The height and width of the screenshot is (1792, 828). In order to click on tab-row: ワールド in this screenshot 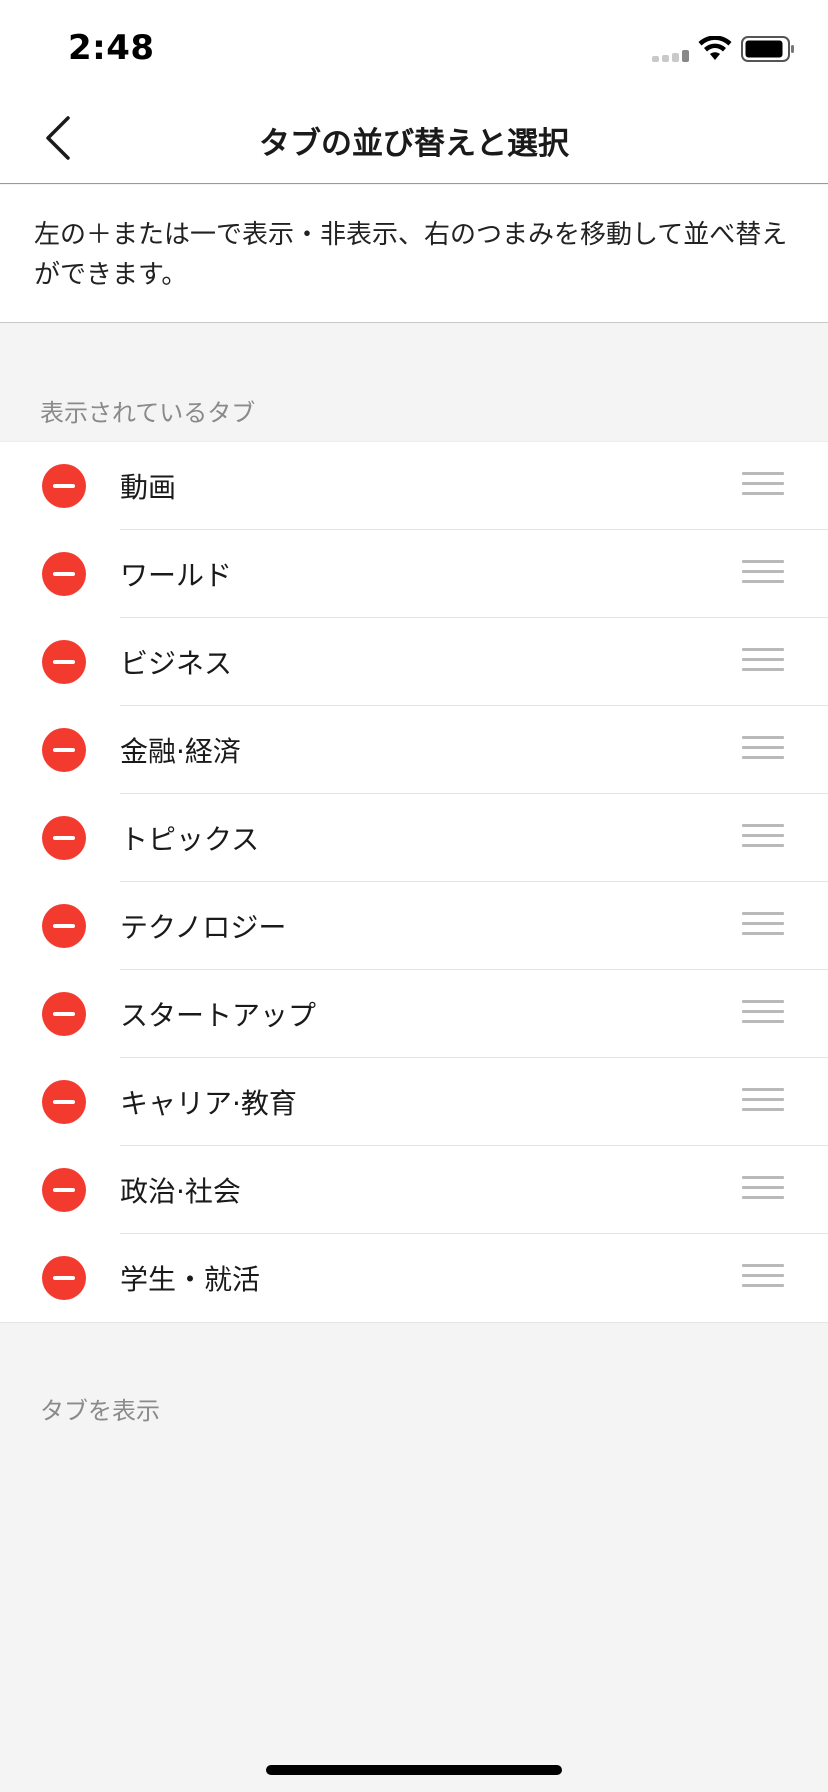, I will do `click(414, 574)`.